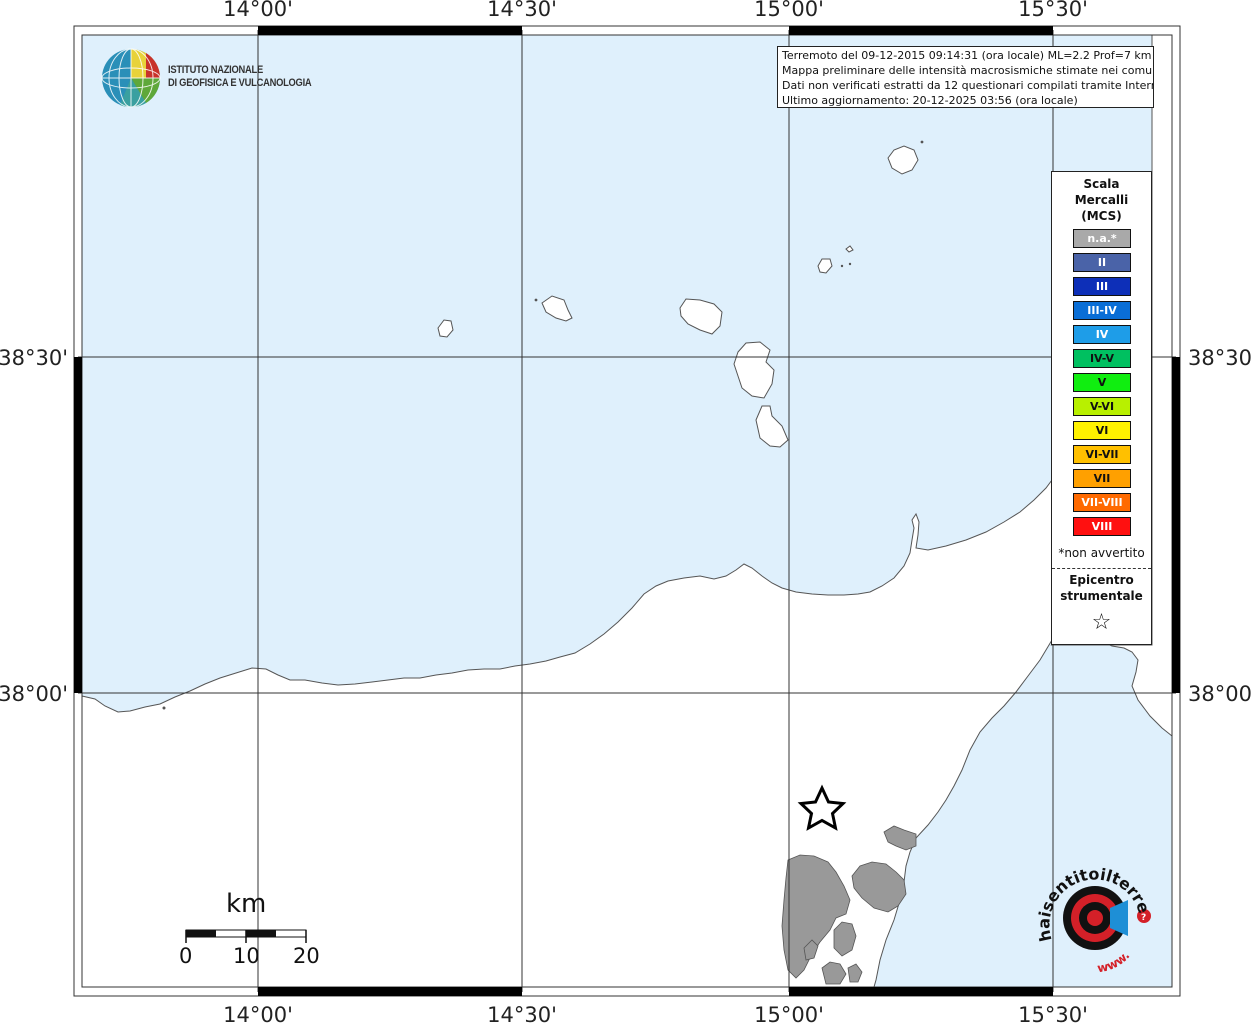  I want to click on lon-tick-bottom: 14°30', so click(522, 1013).